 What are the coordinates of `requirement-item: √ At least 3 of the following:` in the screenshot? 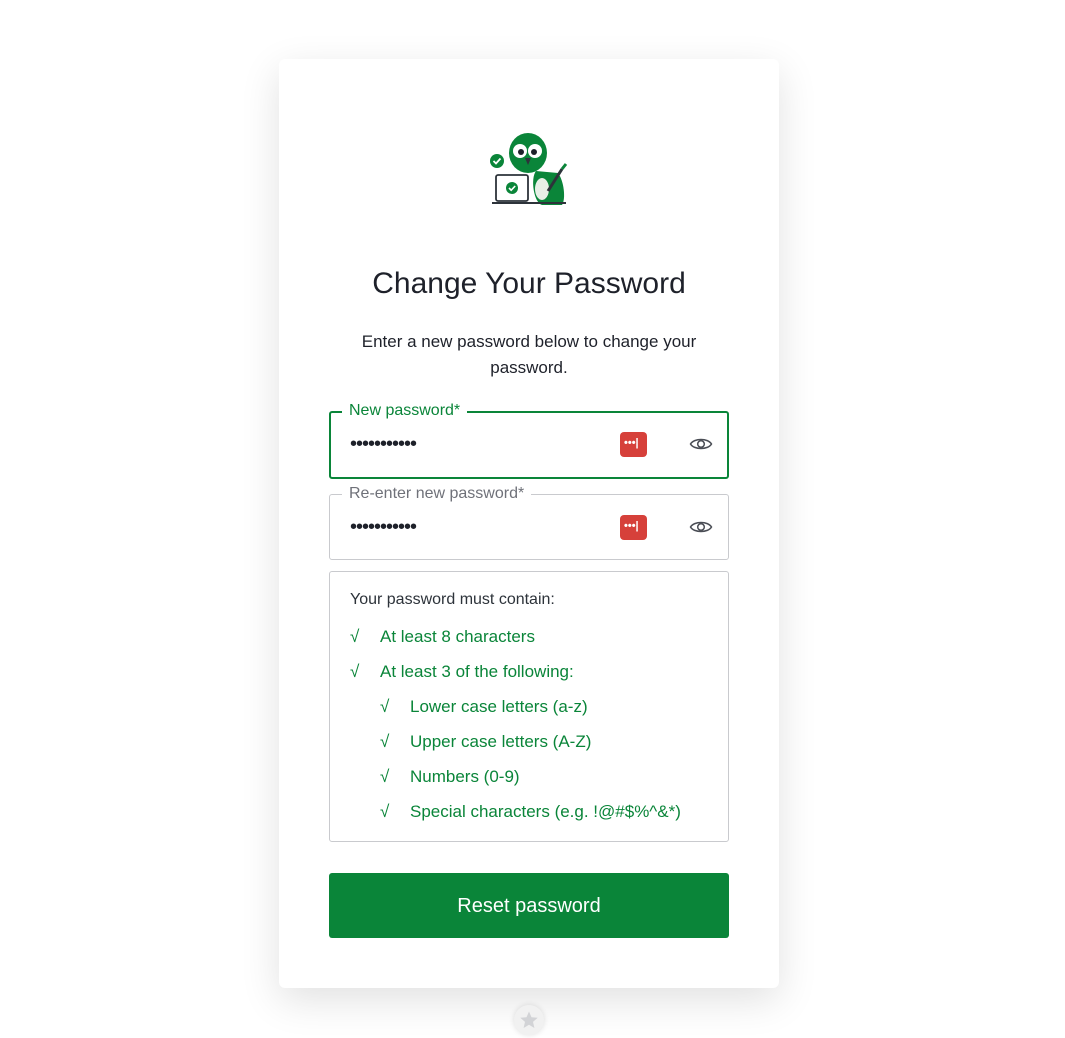 It's located at (462, 671).